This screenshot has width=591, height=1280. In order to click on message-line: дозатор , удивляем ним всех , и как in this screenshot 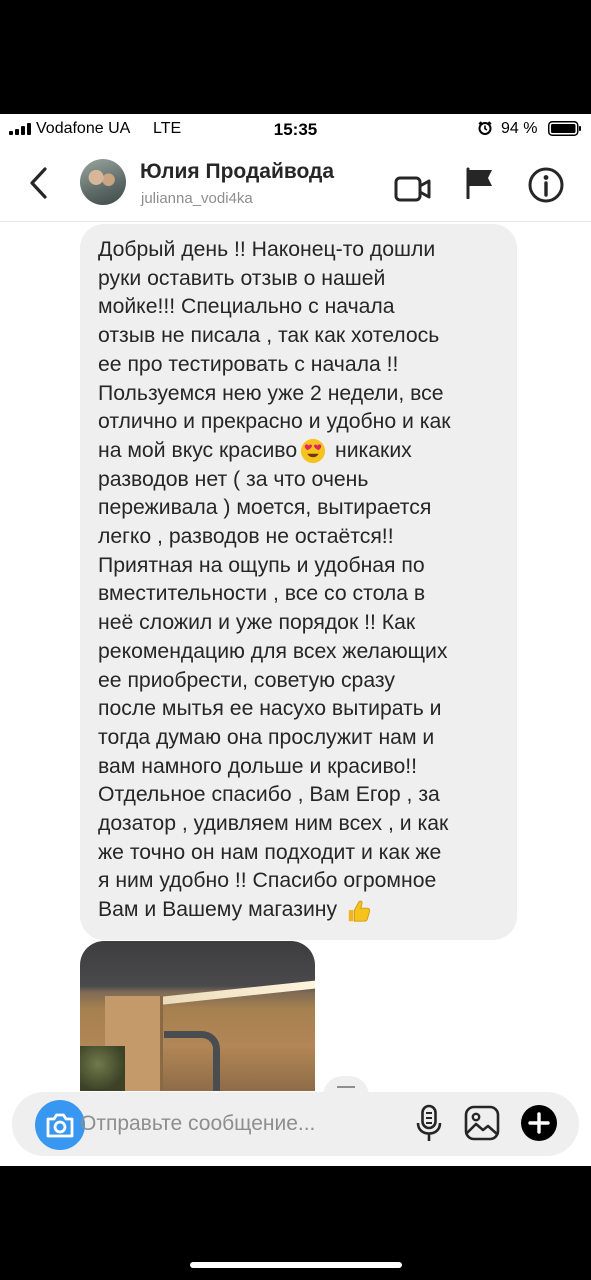, I will do `click(273, 824)`.